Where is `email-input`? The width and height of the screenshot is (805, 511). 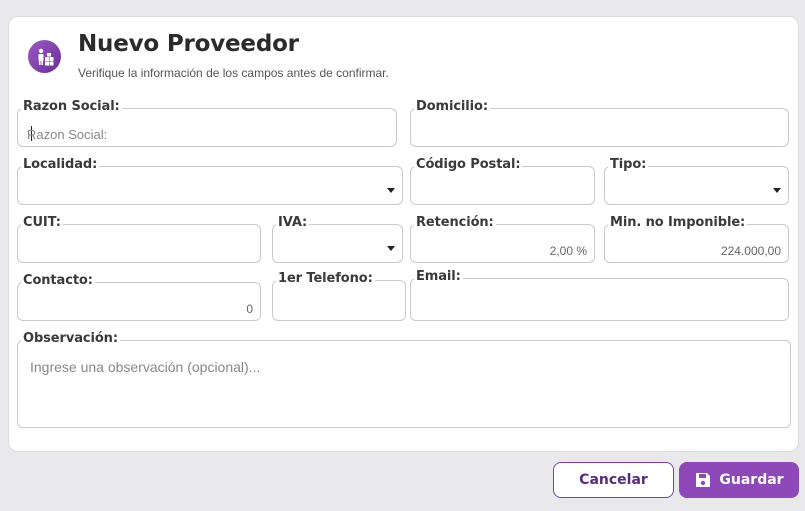
email-input is located at coordinates (599, 299).